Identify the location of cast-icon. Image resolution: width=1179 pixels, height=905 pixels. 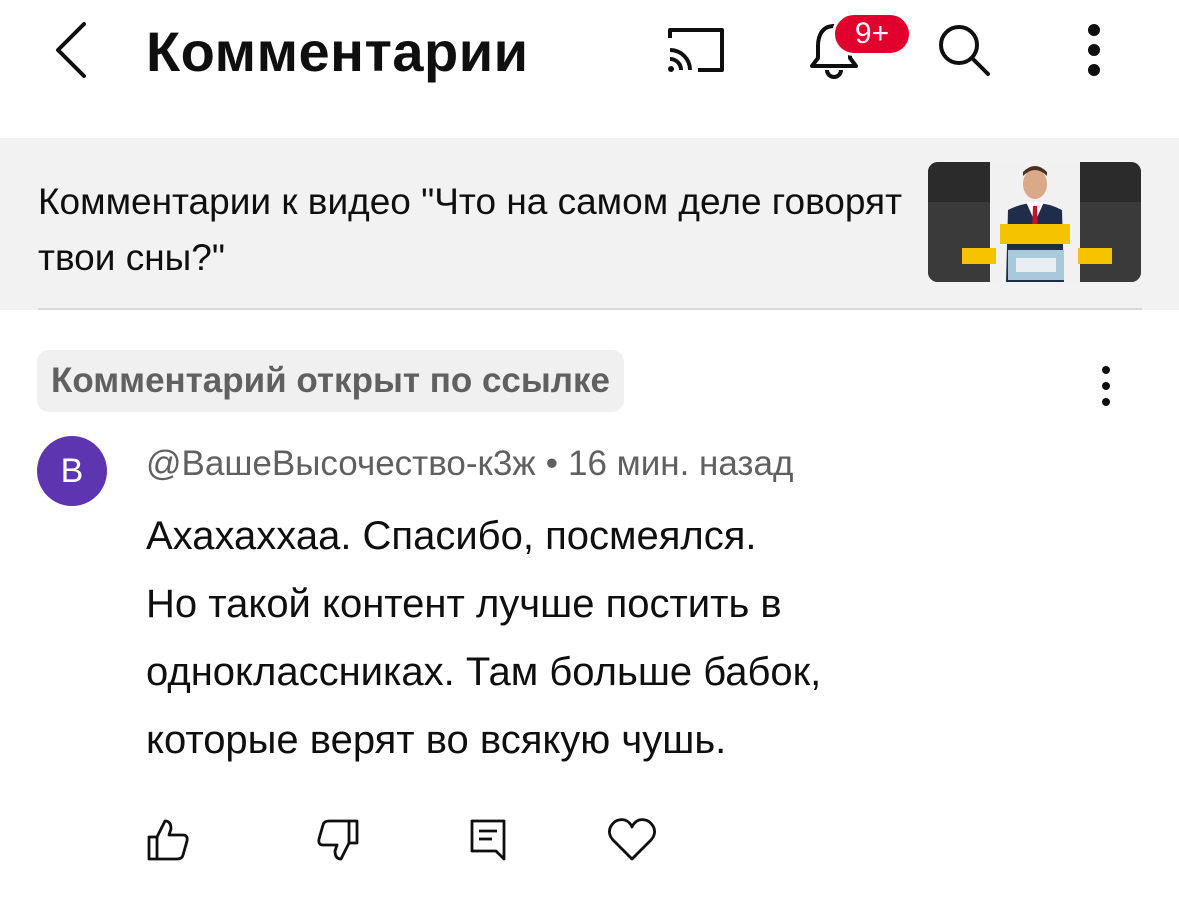
(696, 50).